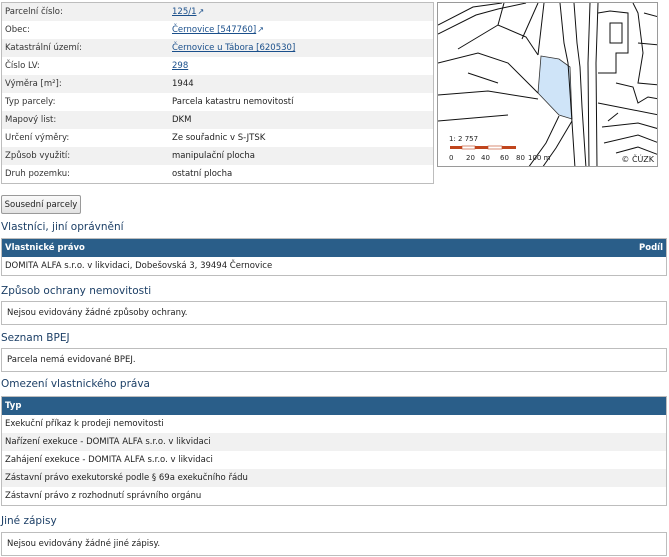  What do you see at coordinates (217, 84) in the screenshot?
I see `parcel-info-row: Výměra [m²]: 1944` at bounding box center [217, 84].